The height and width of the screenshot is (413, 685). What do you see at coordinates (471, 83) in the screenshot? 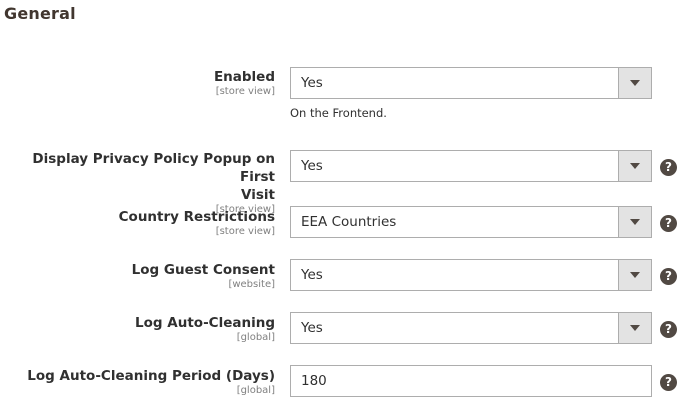
I see `enabled-select: Yes` at bounding box center [471, 83].